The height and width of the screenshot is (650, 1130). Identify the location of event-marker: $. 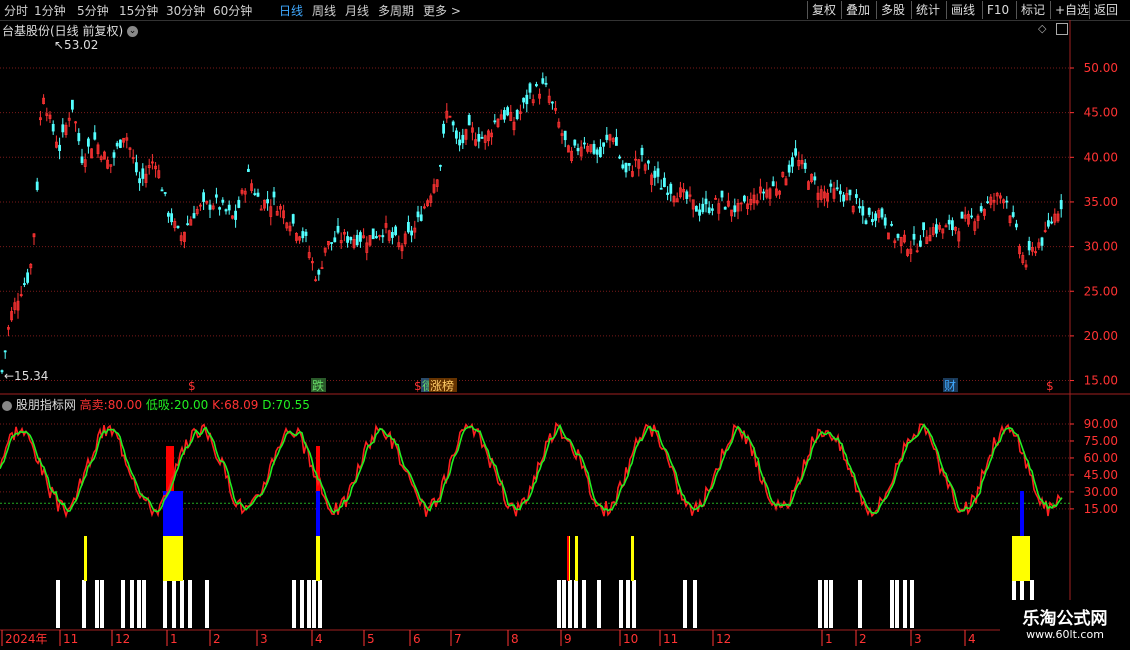
(1050, 386).